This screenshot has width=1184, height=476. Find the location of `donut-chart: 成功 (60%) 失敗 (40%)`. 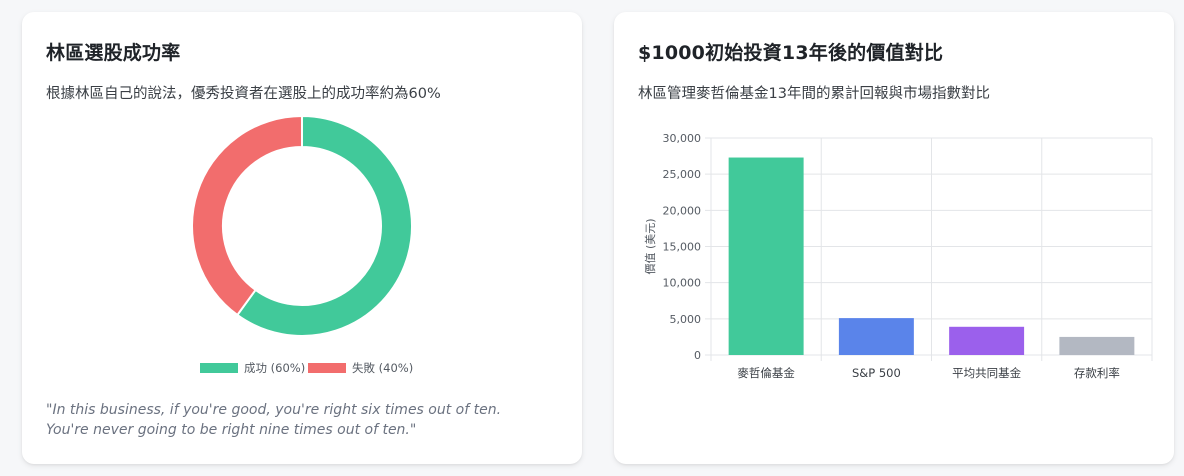

donut-chart: 成功 (60%) 失敗 (40%) is located at coordinates (302, 244).